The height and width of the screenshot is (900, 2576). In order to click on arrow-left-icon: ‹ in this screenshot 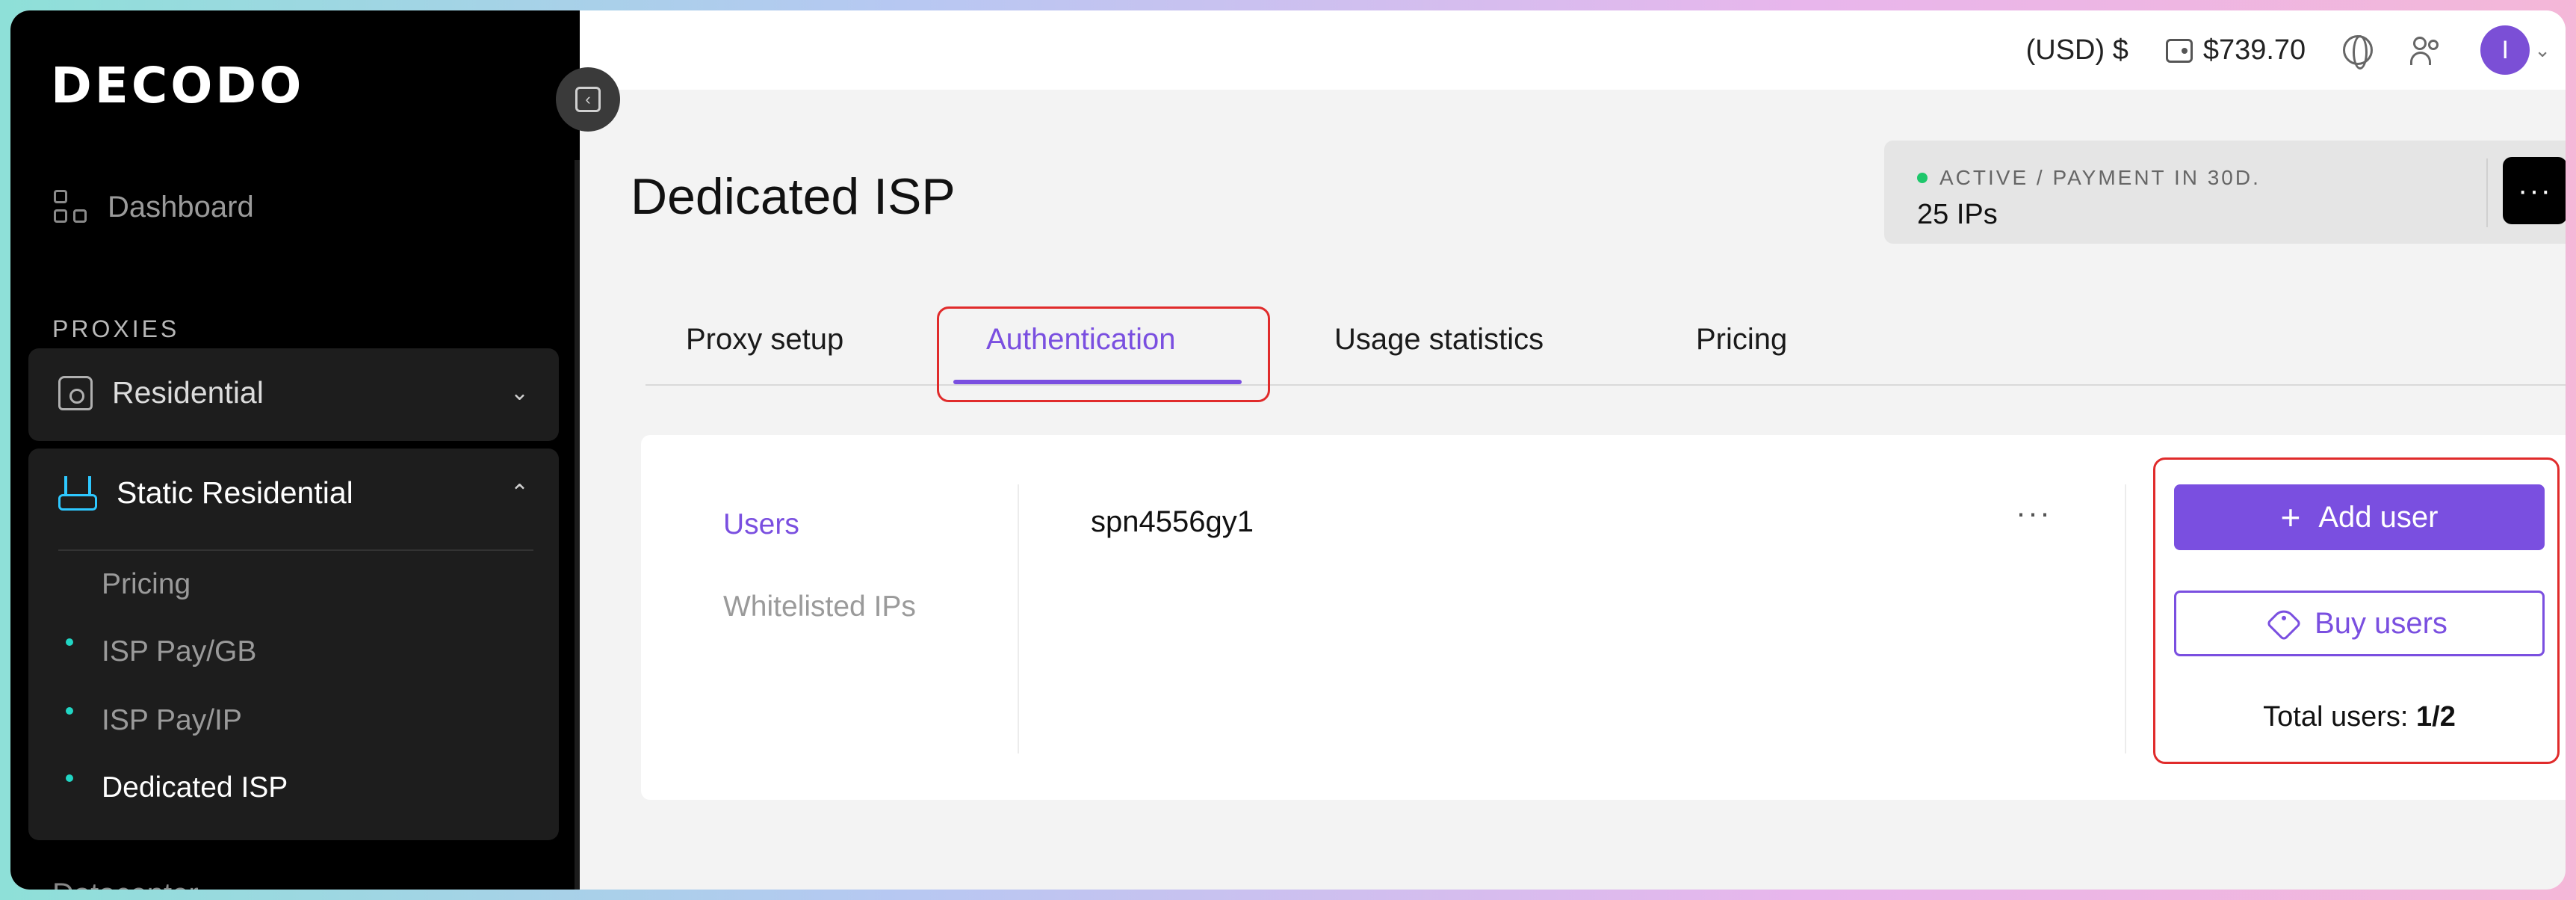, I will do `click(588, 99)`.